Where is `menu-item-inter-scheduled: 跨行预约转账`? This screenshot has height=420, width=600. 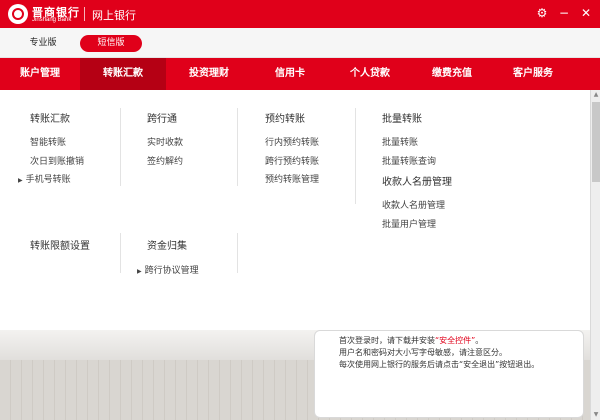
menu-item-inter-scheduled: 跨行预约转账 is located at coordinates (292, 160).